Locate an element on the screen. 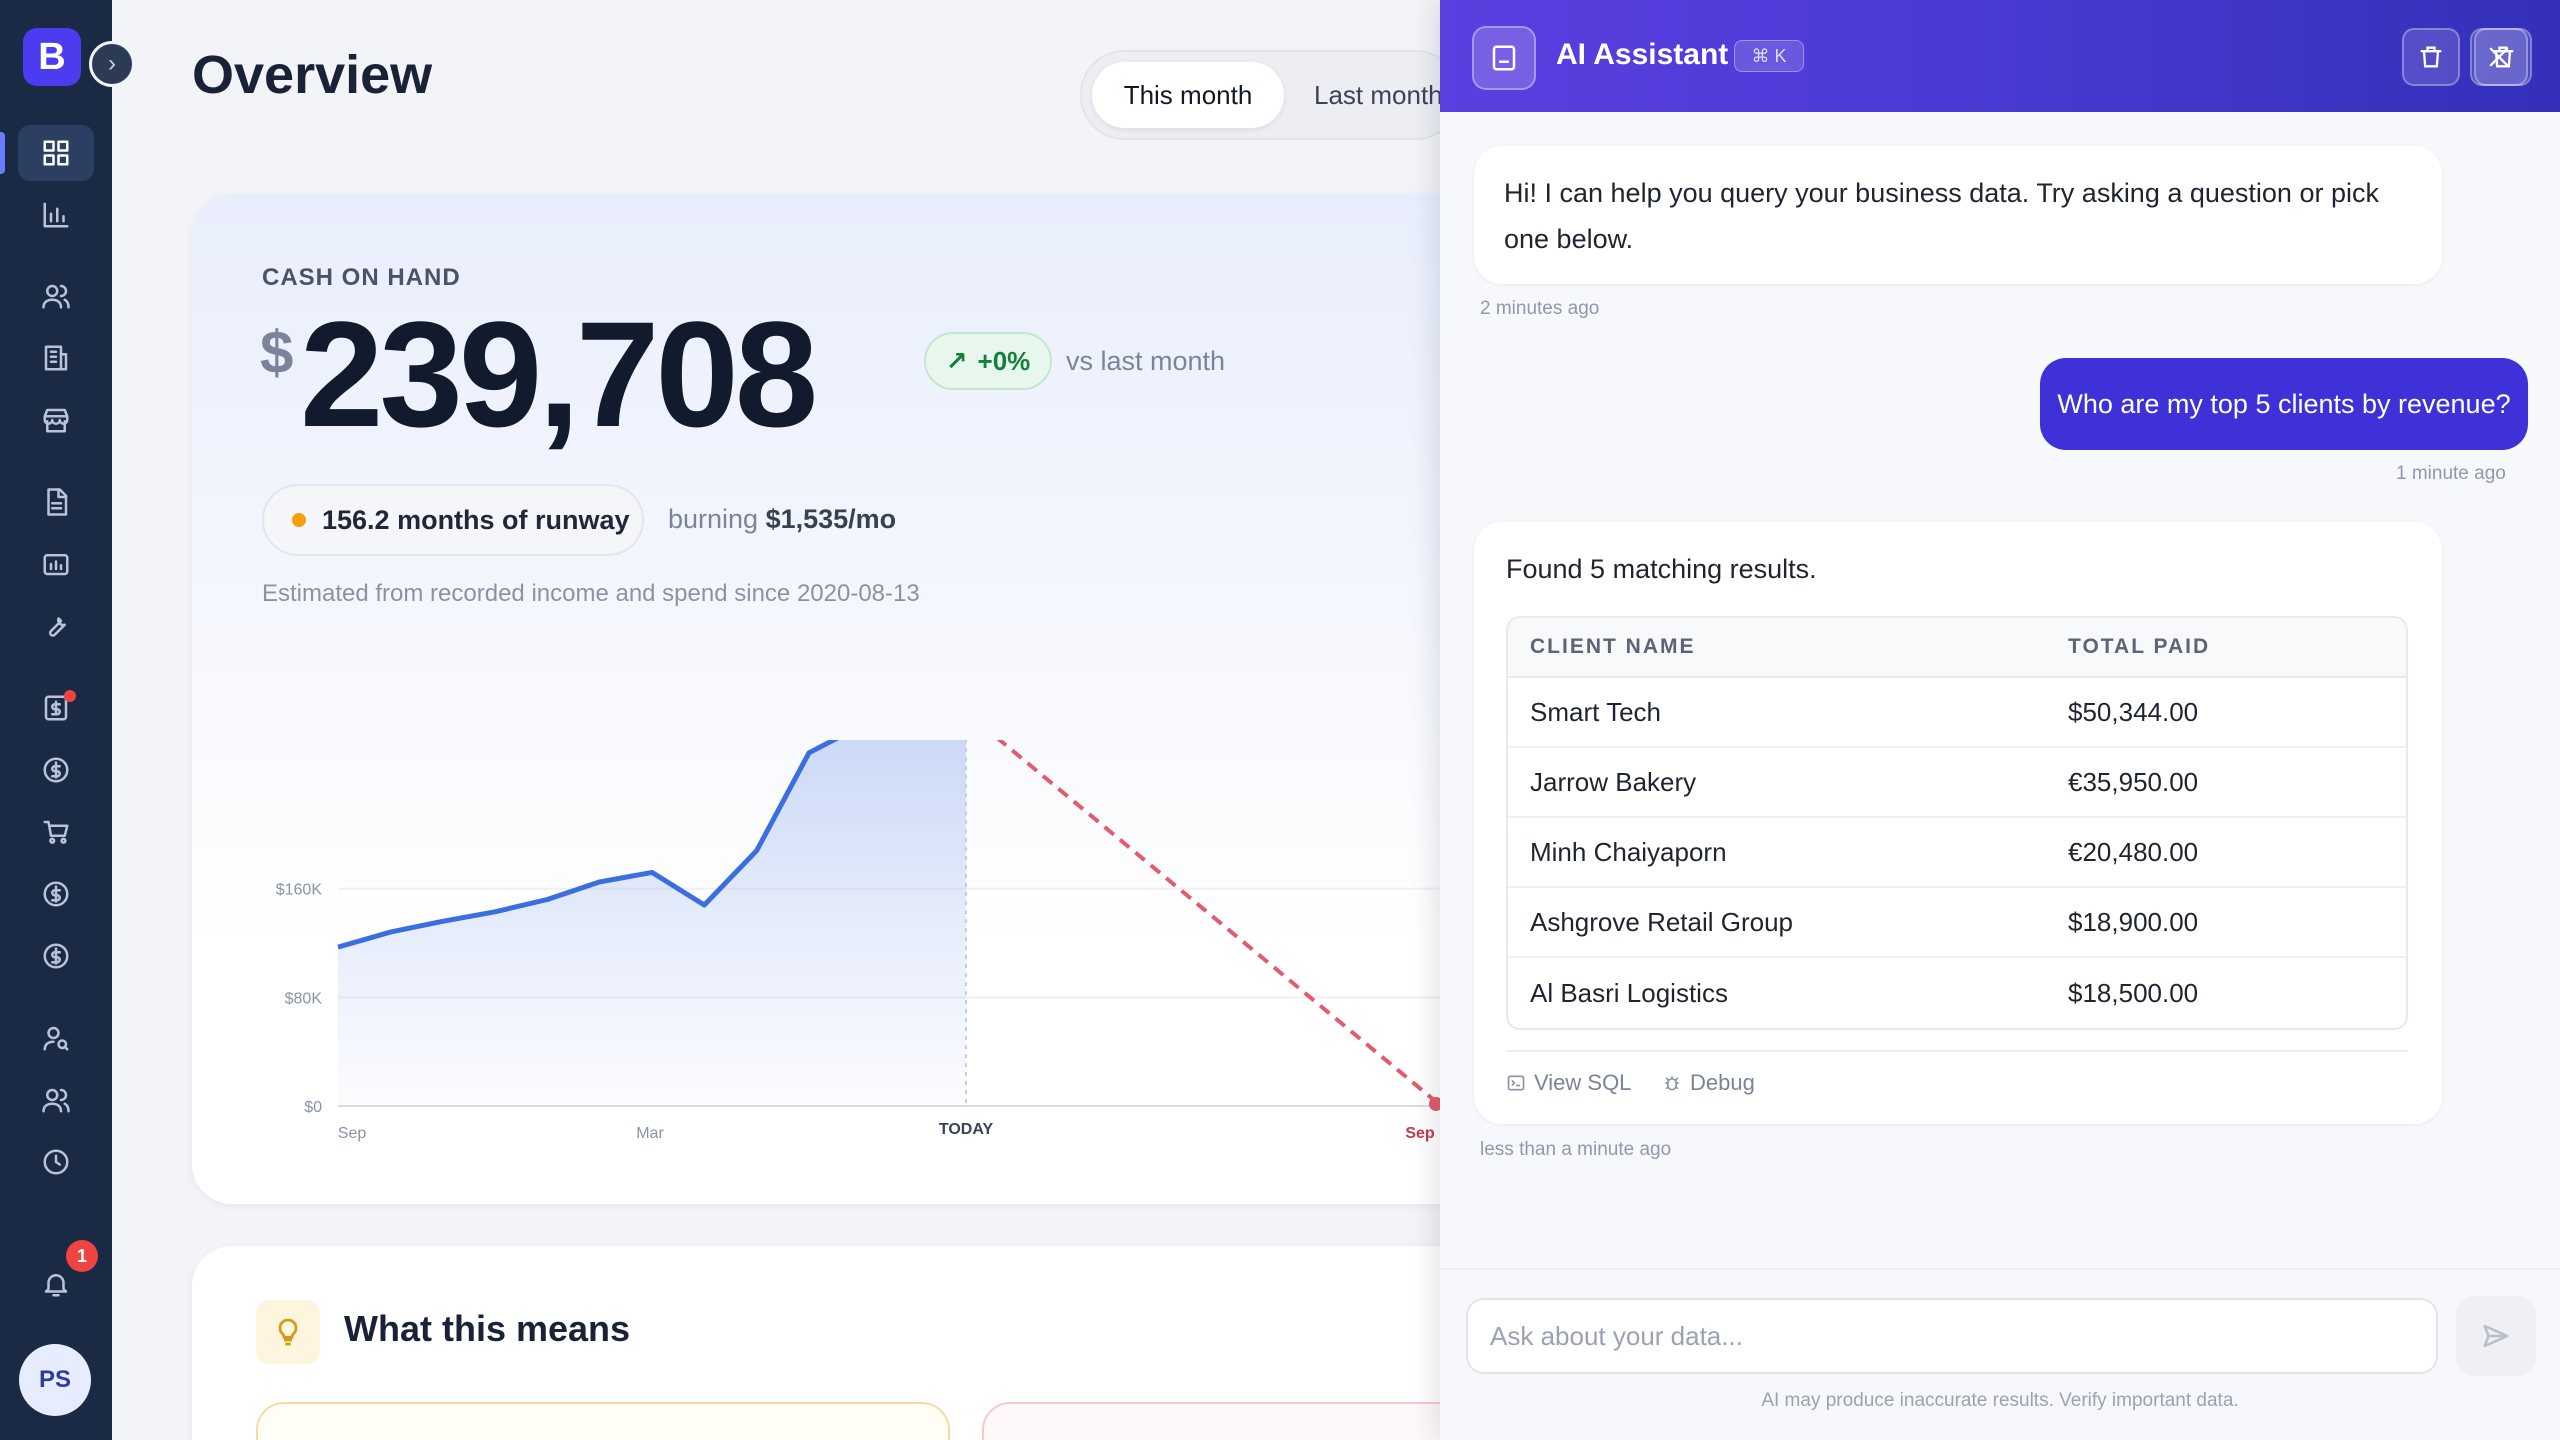  runway-pill: 156.2 months of runway is located at coordinates (453, 520).